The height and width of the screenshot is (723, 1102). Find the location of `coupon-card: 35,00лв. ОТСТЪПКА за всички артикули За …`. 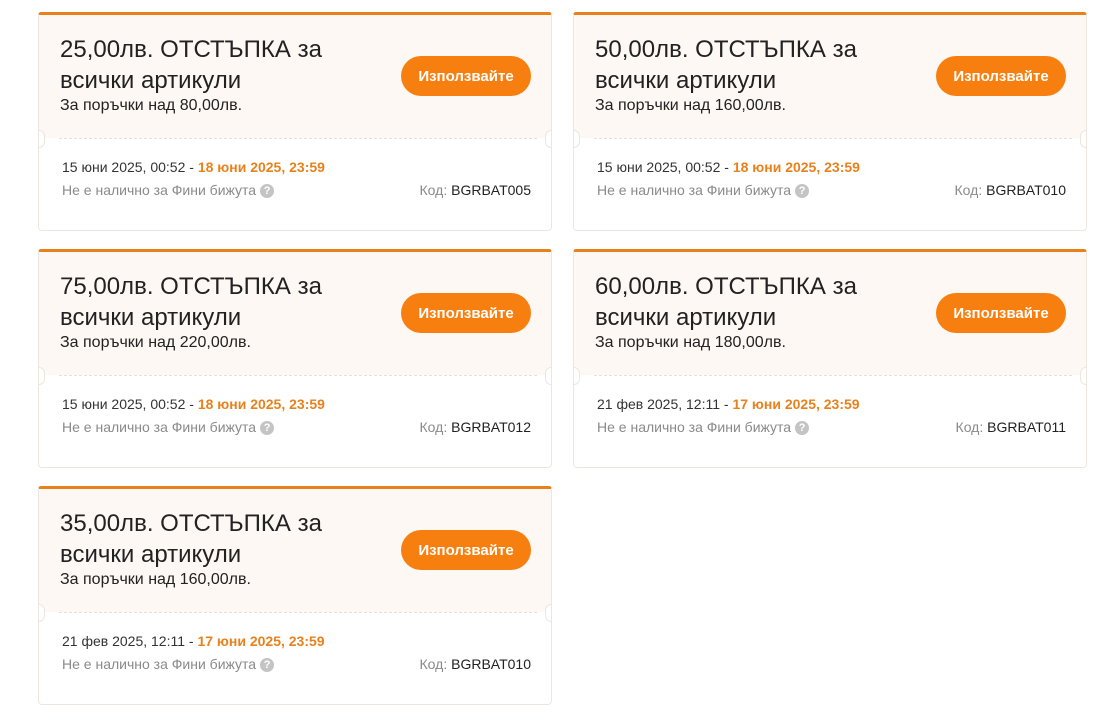

coupon-card: 35,00лв. ОТСТЪПКА за всички артикули За … is located at coordinates (295, 595).